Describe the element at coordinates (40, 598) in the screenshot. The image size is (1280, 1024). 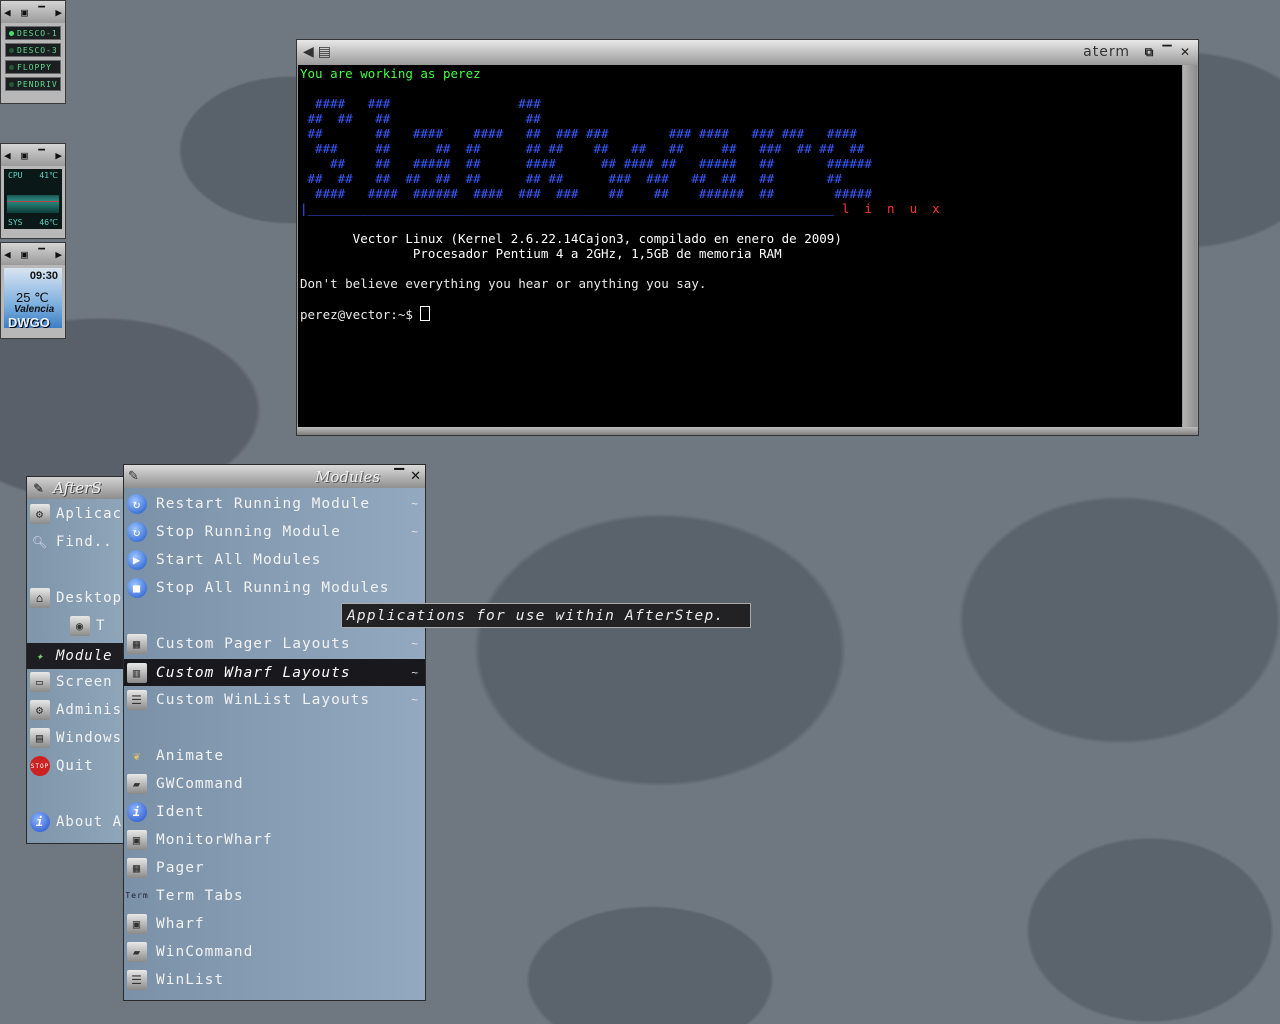
I see `house-icon: ⌂` at that location.